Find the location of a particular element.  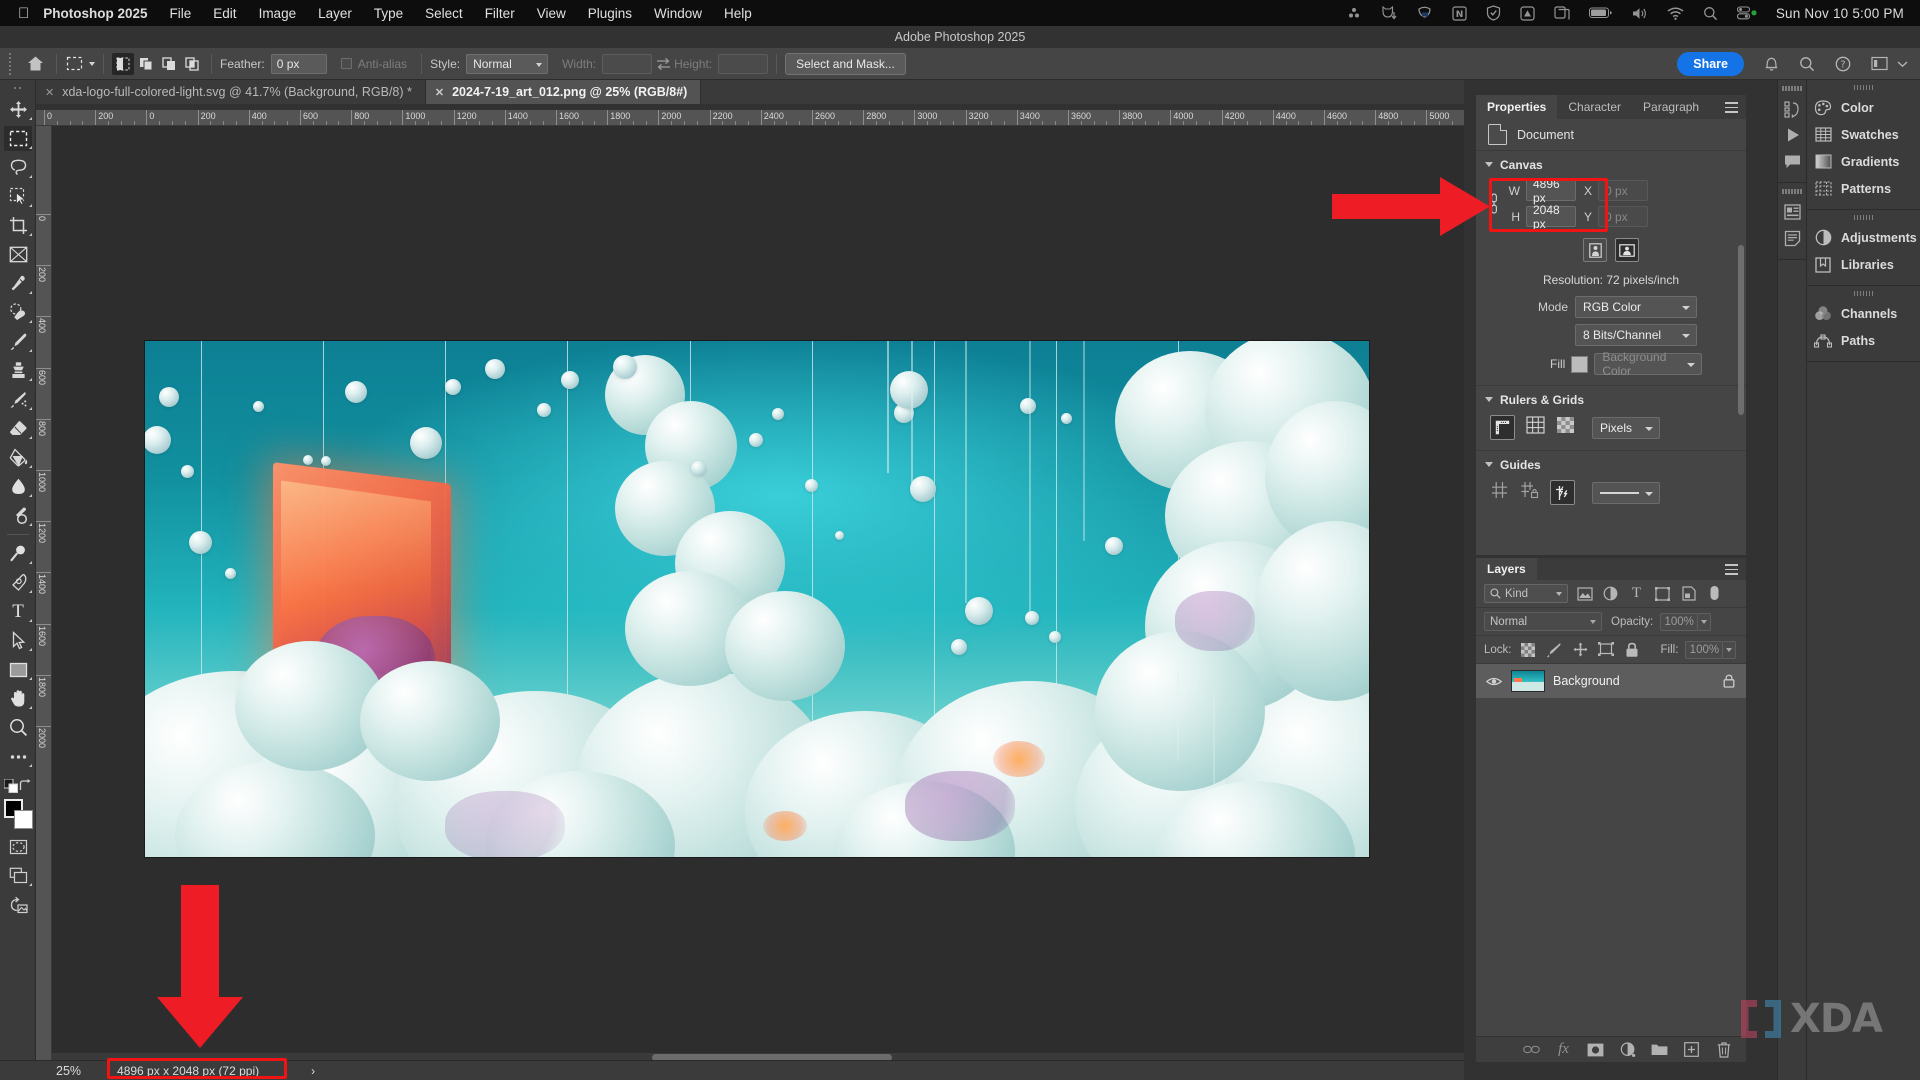

menu-edit: Edit is located at coordinates (224, 13).